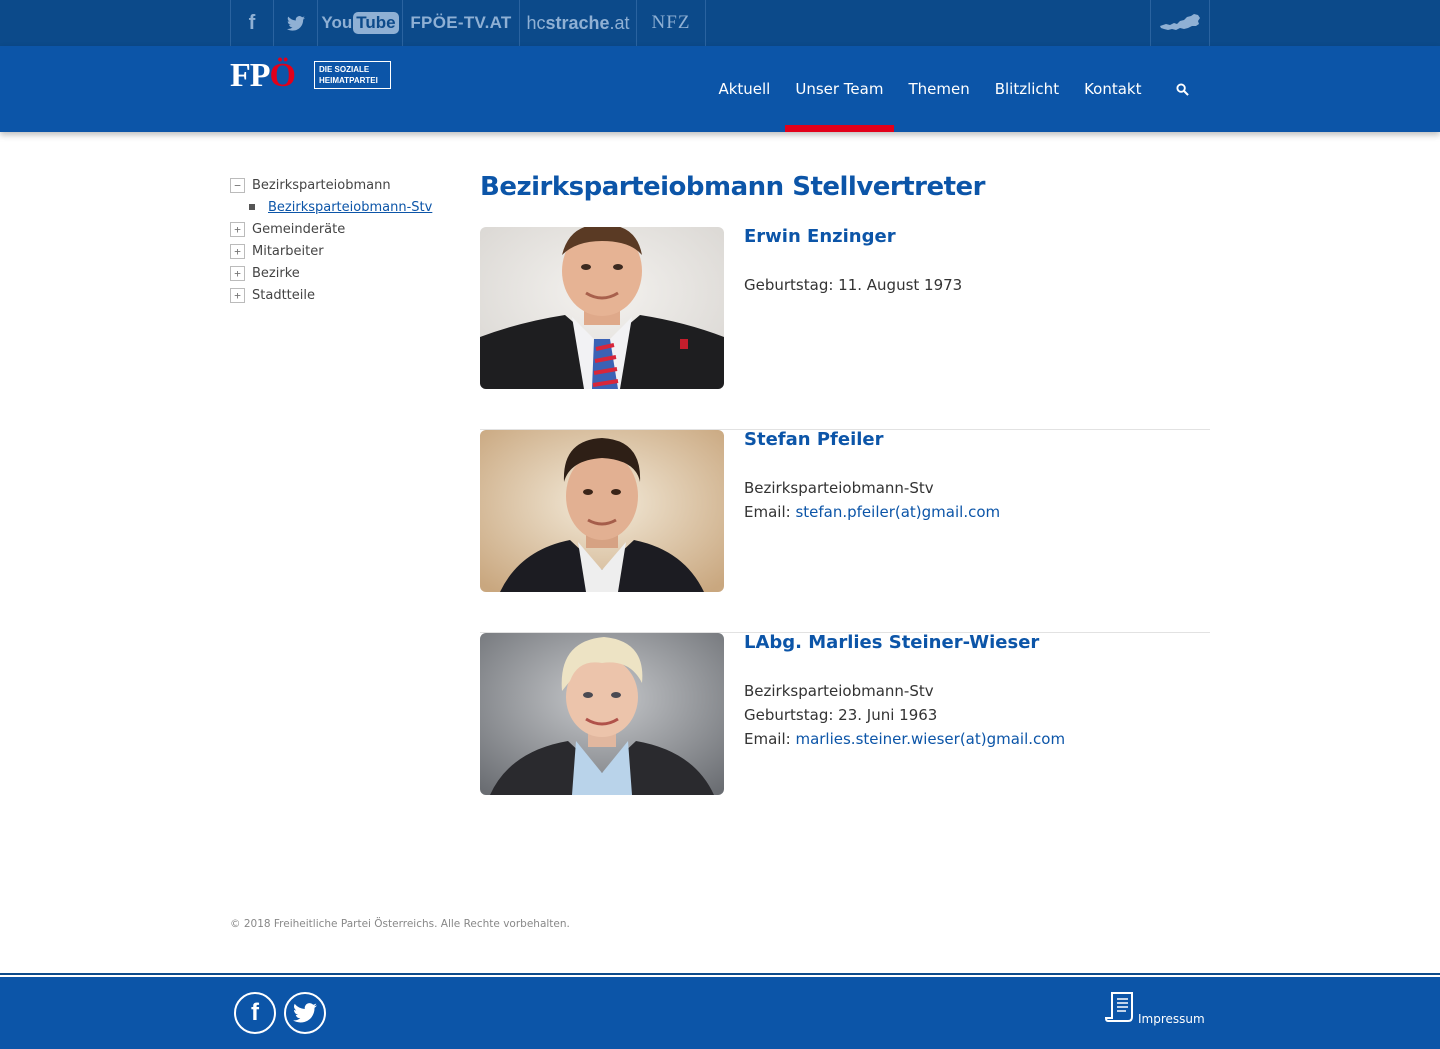 The image size is (1440, 1049). I want to click on tree-item-label: Bezirke, so click(276, 273).